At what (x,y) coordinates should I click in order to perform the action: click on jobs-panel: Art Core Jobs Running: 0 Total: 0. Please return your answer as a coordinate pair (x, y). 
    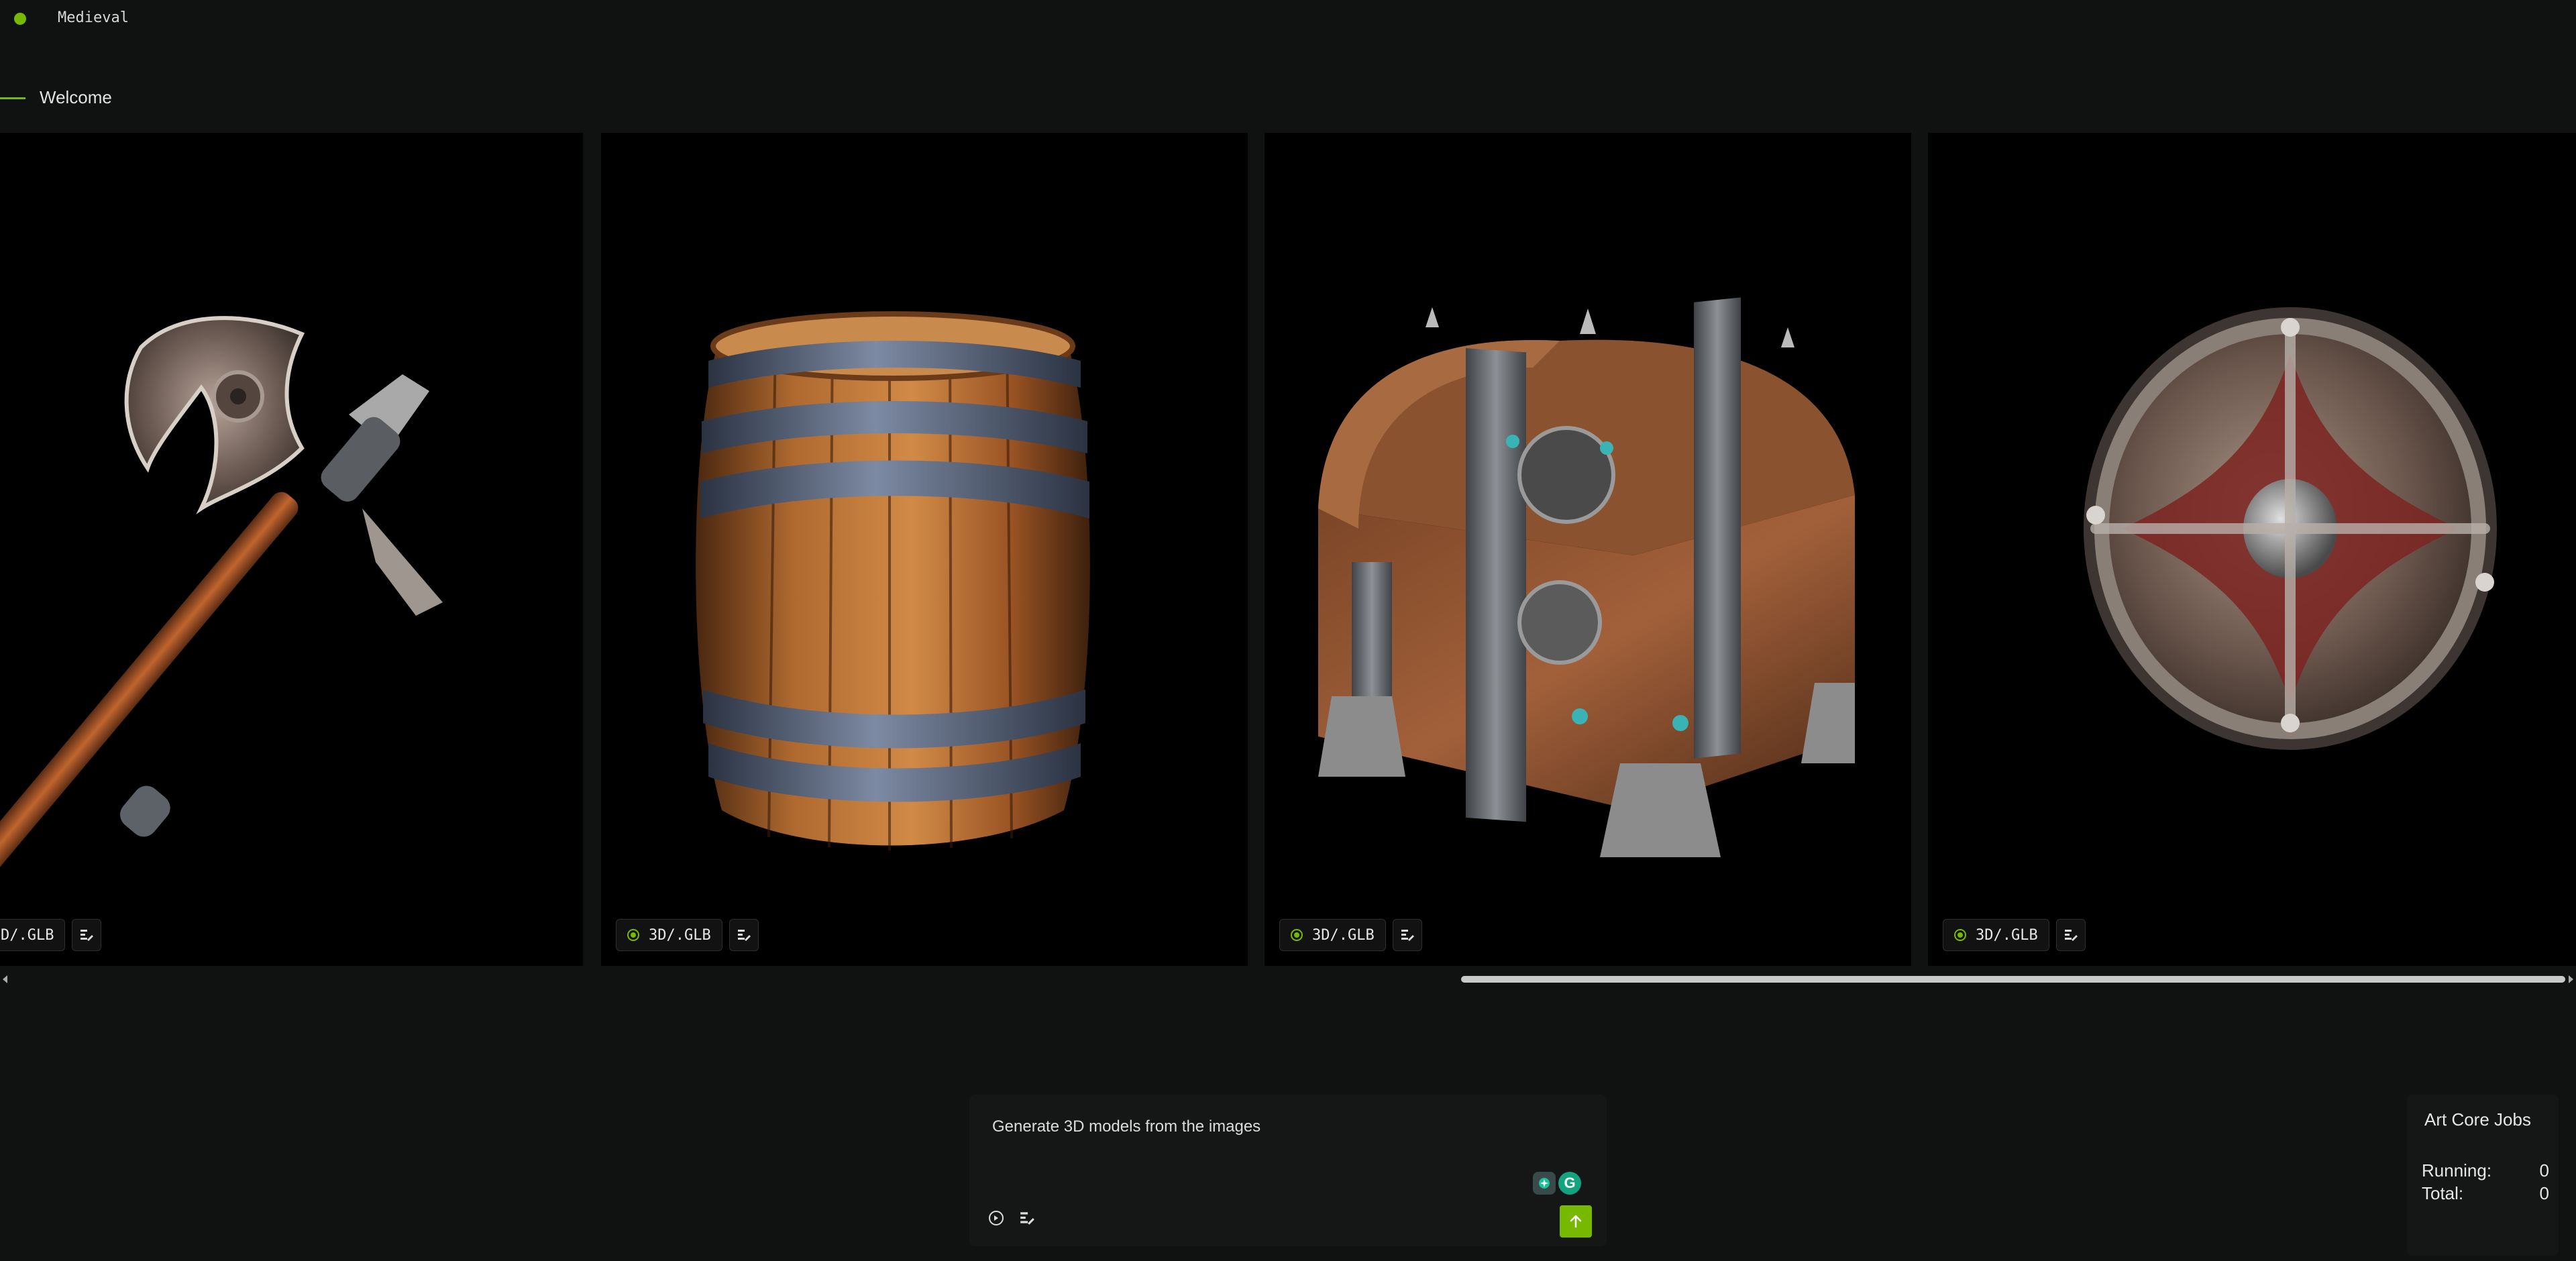
    Looking at the image, I should click on (2483, 1175).